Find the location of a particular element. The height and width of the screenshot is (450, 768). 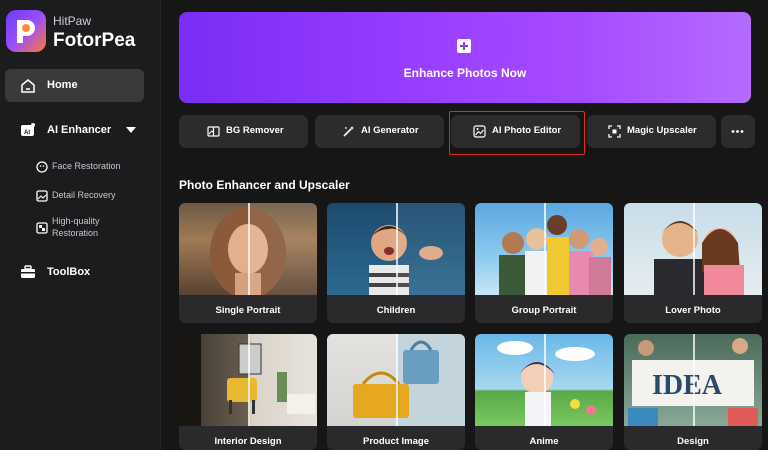

card-thumbnail: IDEA is located at coordinates (693, 380).